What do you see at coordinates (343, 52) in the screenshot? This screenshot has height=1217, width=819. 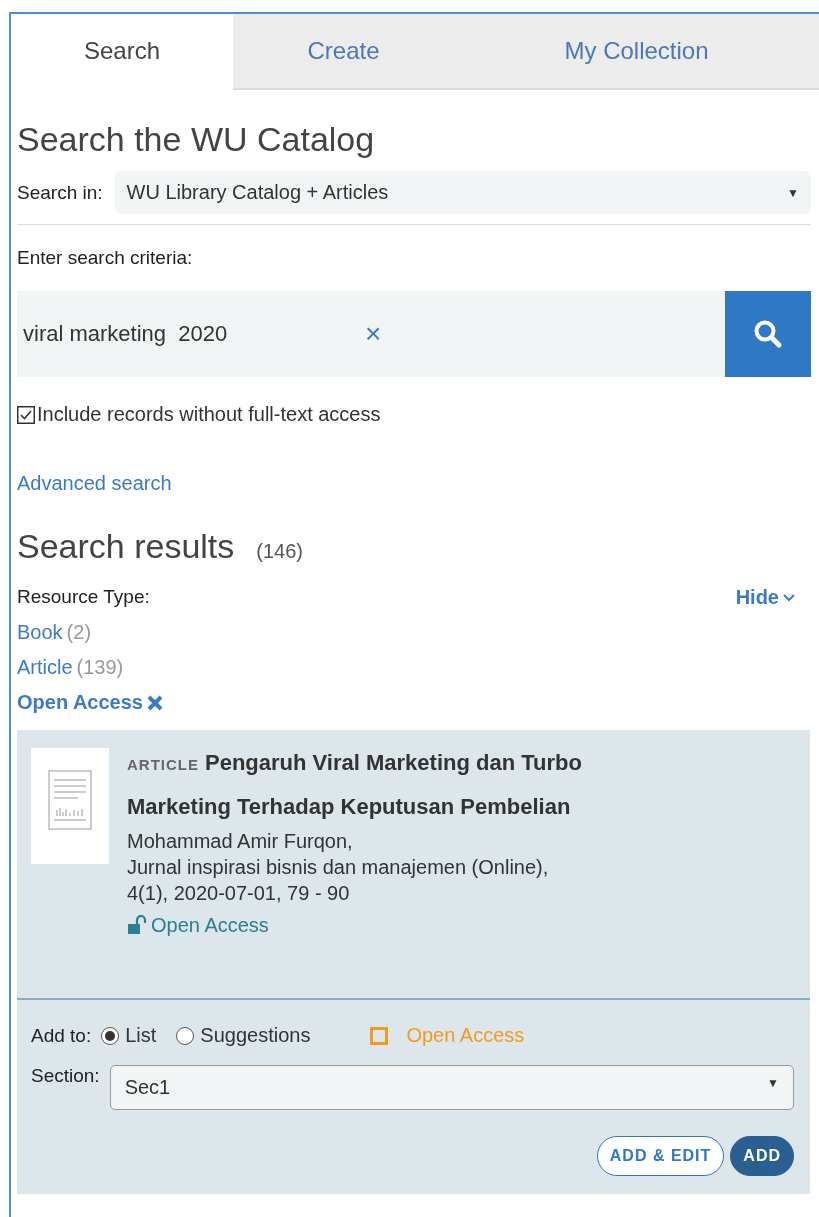 I see `tab: Create` at bounding box center [343, 52].